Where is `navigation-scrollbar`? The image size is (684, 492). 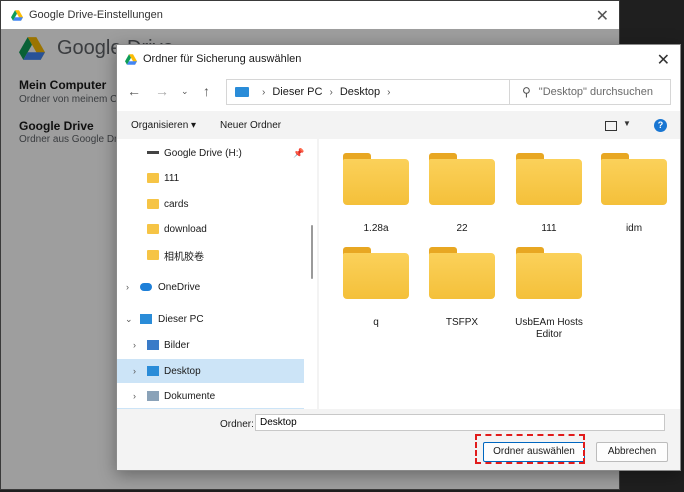 navigation-scrollbar is located at coordinates (312, 252).